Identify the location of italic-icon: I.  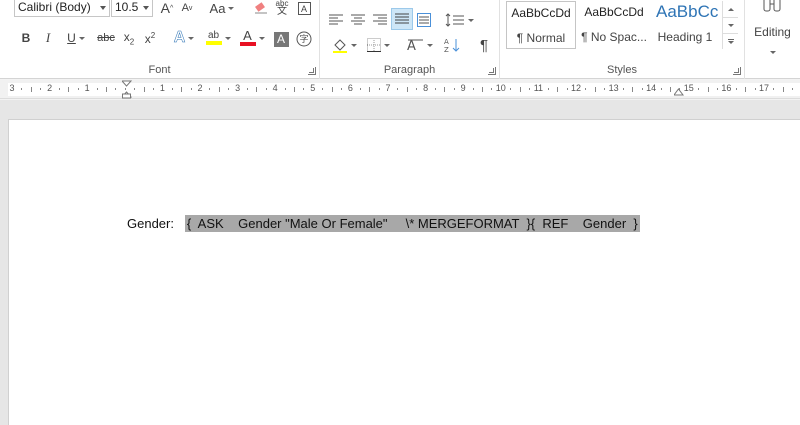
(48, 37).